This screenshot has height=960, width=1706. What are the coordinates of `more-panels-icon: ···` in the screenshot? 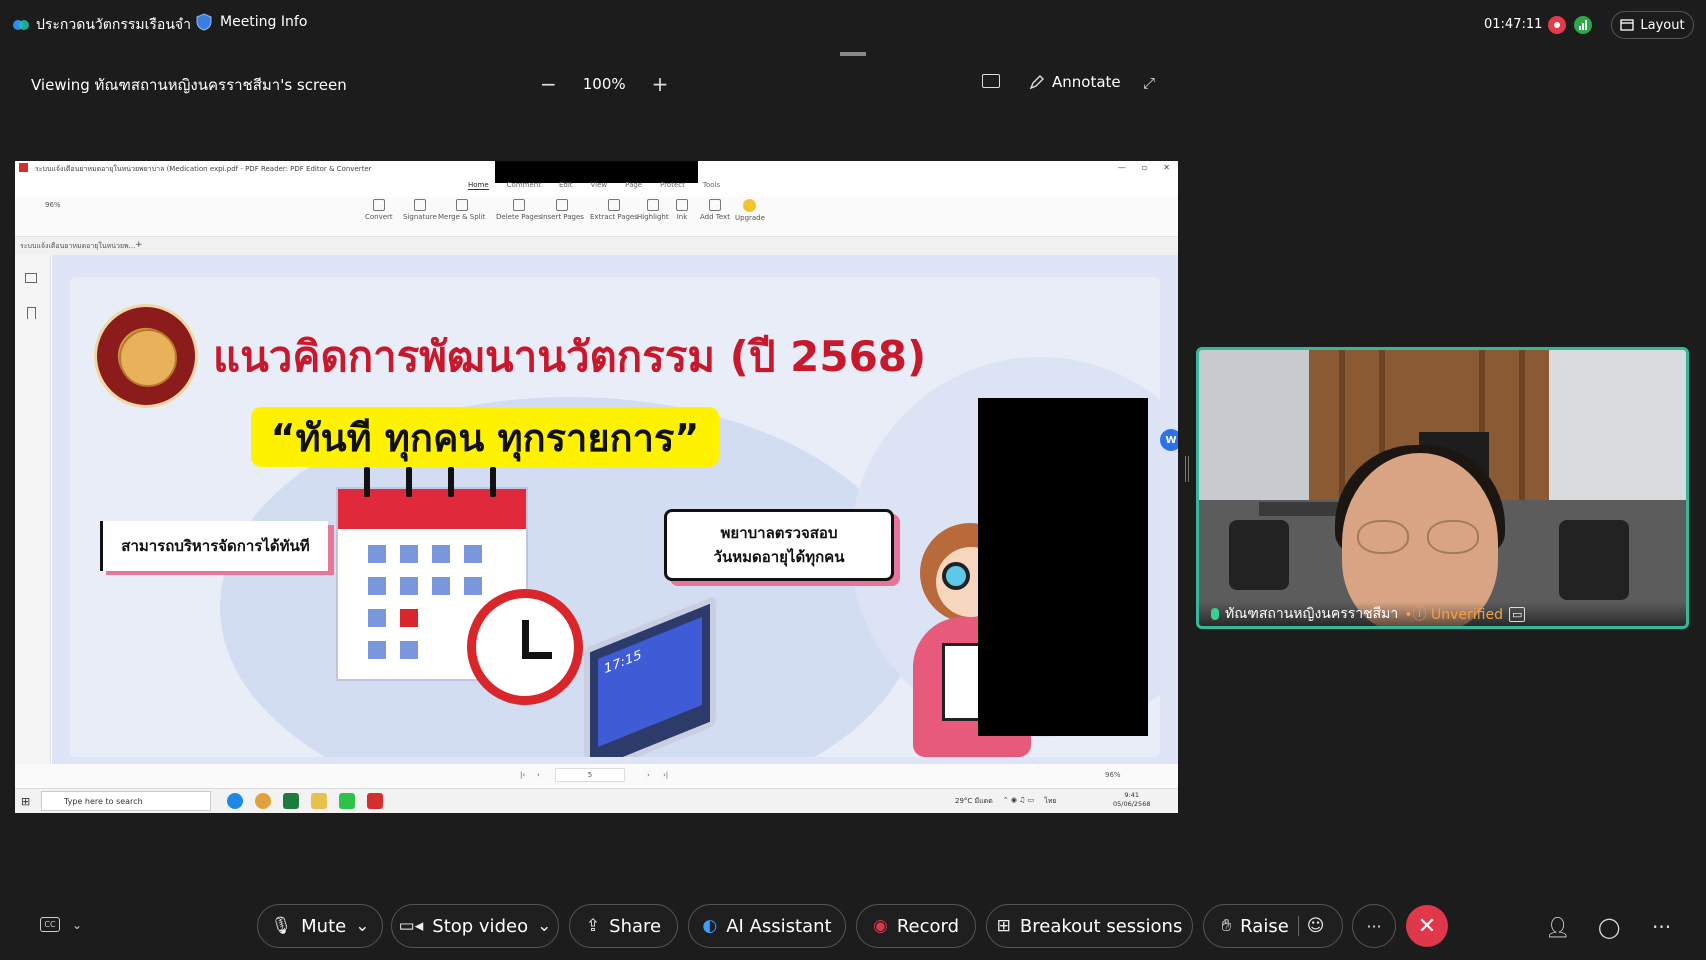 It's located at (1661, 927).